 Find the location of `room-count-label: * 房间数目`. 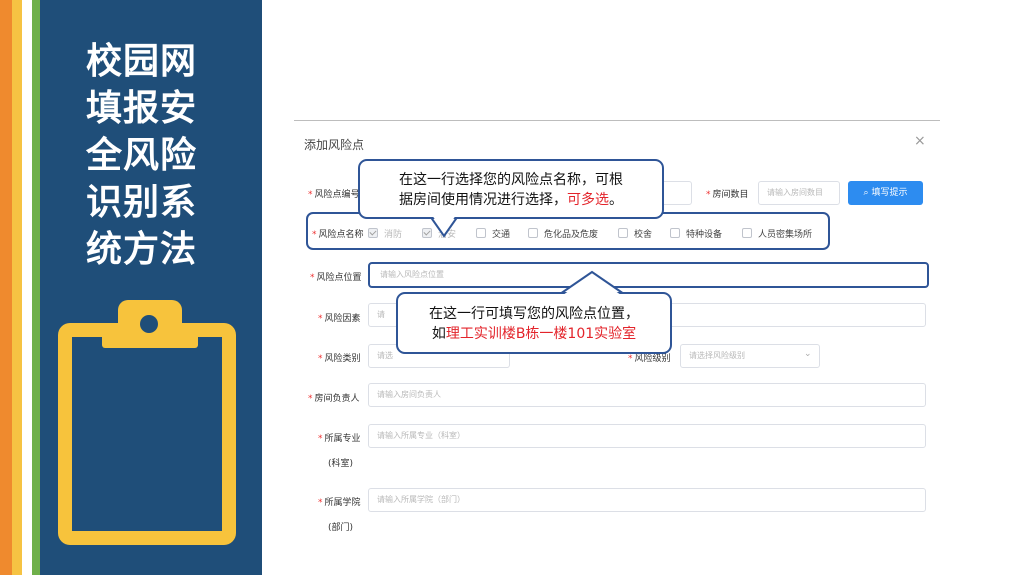

room-count-label: * 房间数目 is located at coordinates (727, 193).